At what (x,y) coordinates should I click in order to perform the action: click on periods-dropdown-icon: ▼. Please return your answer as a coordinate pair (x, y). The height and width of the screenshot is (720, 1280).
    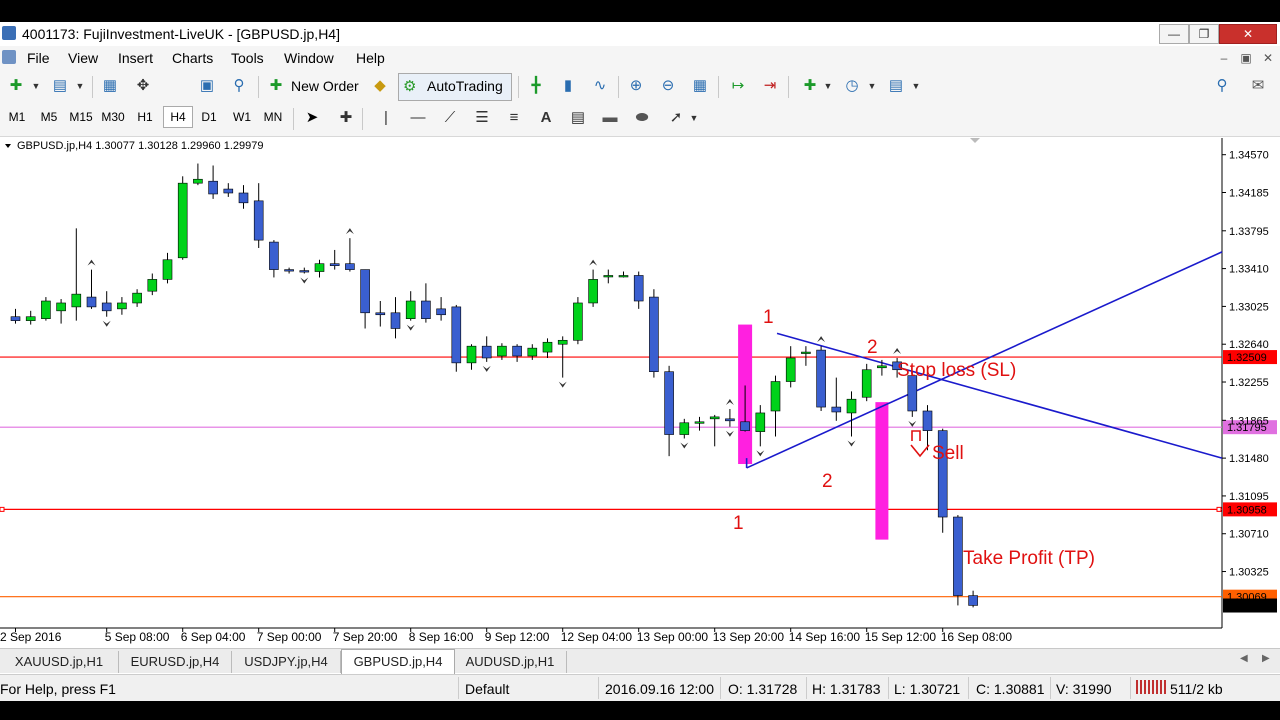
    Looking at the image, I should click on (872, 86).